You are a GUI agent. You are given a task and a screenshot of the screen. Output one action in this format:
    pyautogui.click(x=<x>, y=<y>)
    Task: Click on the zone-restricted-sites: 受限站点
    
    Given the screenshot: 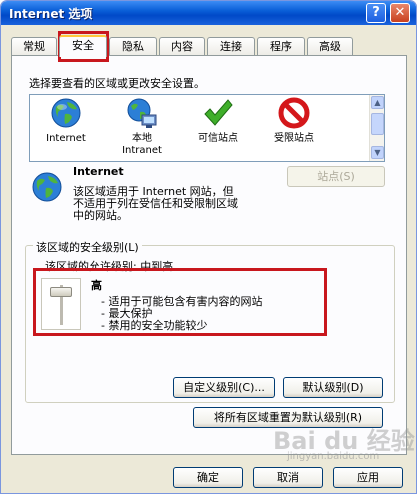 What is the action you would take?
    pyautogui.click(x=294, y=128)
    